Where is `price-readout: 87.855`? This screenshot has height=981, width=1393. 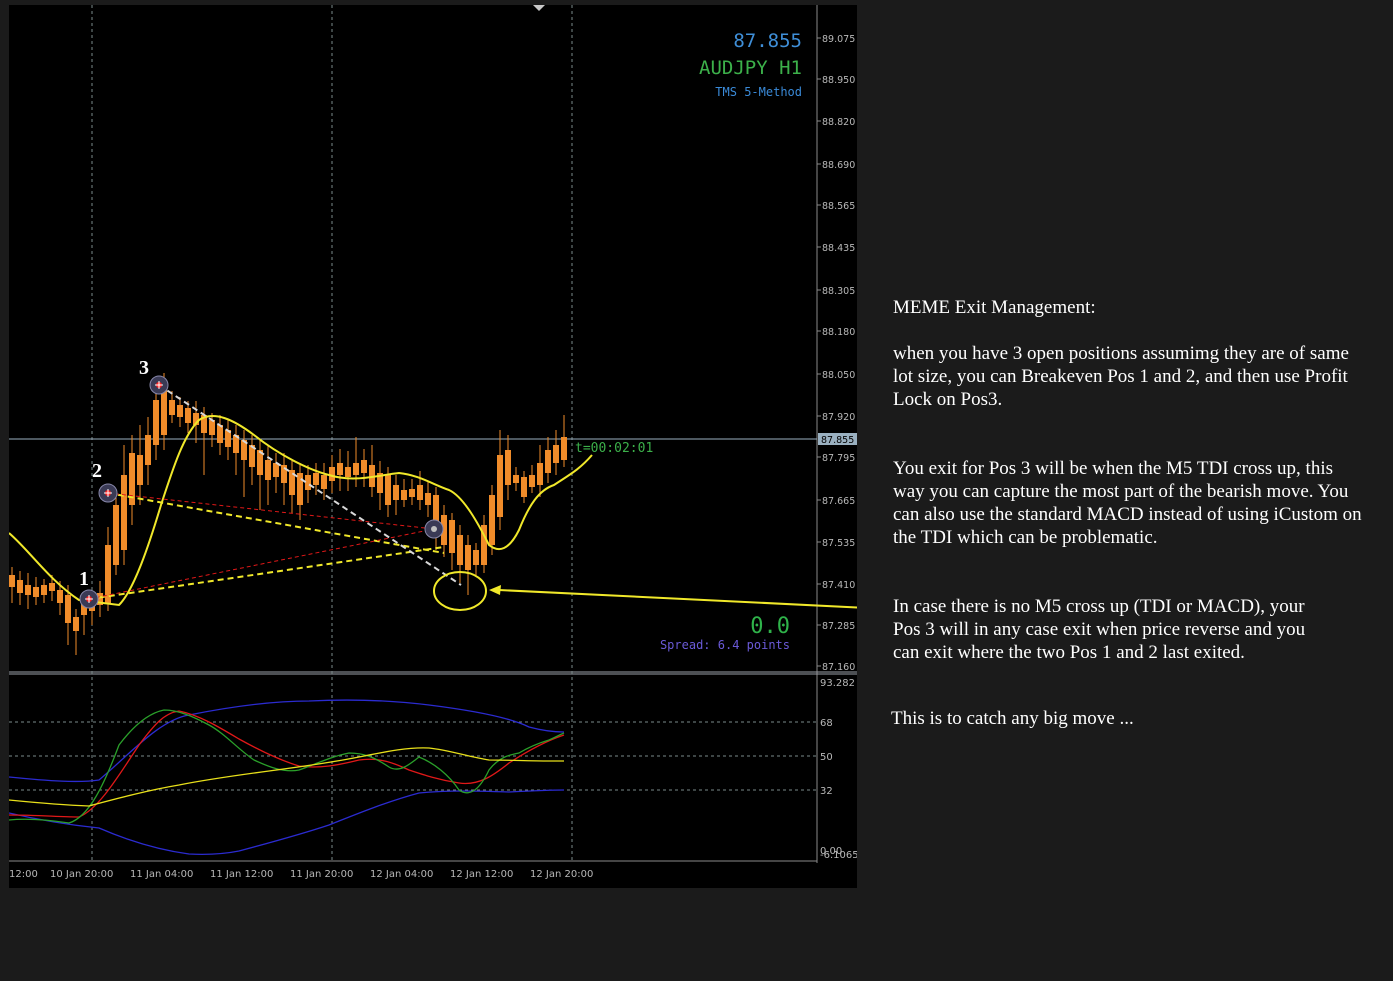 price-readout: 87.855 is located at coordinates (767, 41).